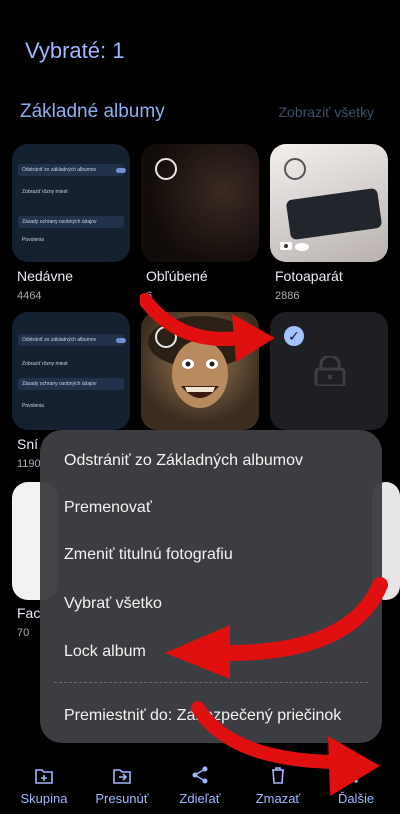 Image resolution: width=400 pixels, height=814 pixels. Describe the element at coordinates (294, 246) in the screenshot. I see `camera-cloud-icon` at that location.